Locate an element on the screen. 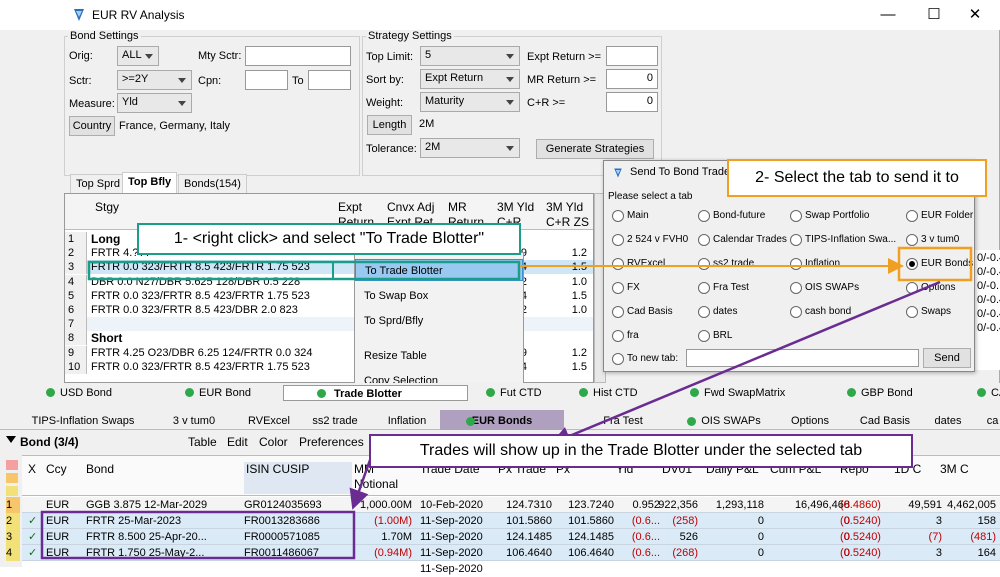 The height and width of the screenshot is (577, 1000). radio-option: Options is located at coordinates (930, 288).